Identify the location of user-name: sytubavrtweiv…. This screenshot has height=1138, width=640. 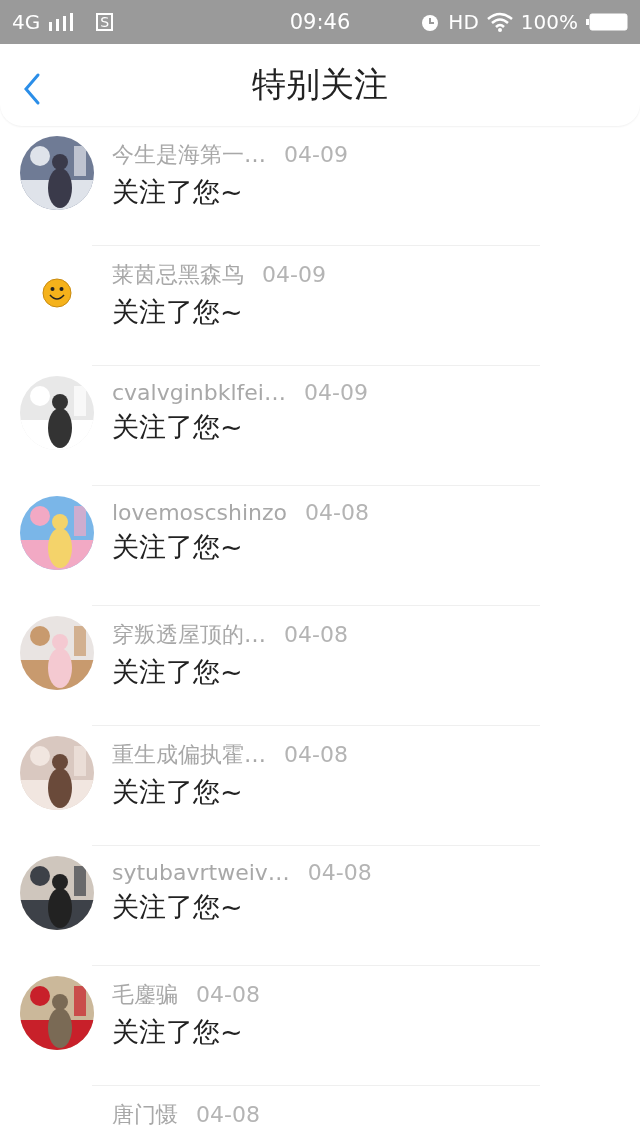
(201, 872).